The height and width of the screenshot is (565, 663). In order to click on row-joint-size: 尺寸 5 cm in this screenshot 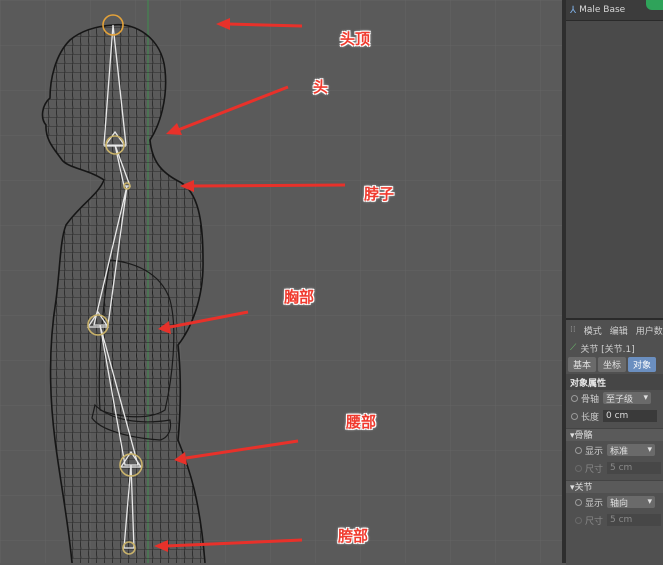, I will do `click(614, 520)`.